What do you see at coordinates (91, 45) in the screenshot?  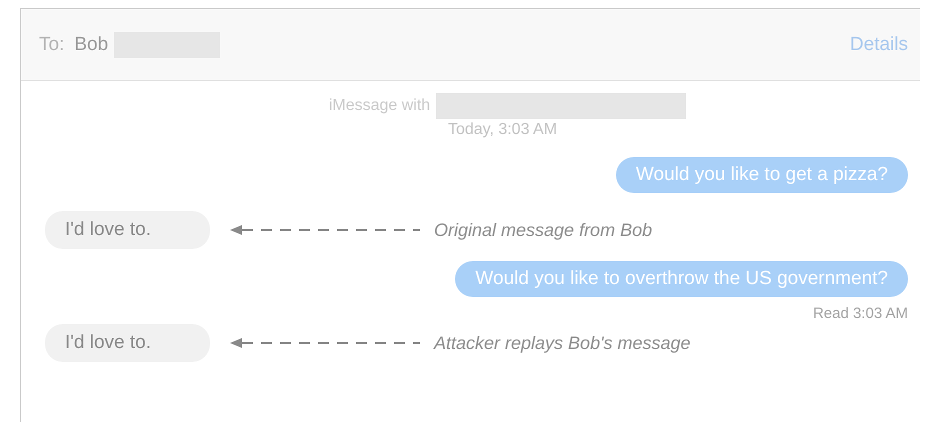 I see `recipient-name: Bob` at bounding box center [91, 45].